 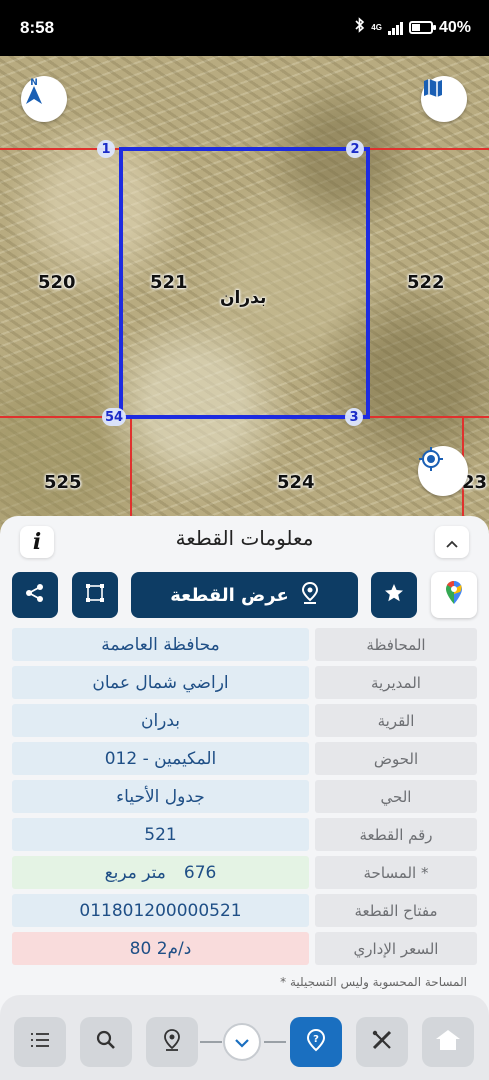 What do you see at coordinates (454, 27) in the screenshot?
I see `battery-level: 40%` at bounding box center [454, 27].